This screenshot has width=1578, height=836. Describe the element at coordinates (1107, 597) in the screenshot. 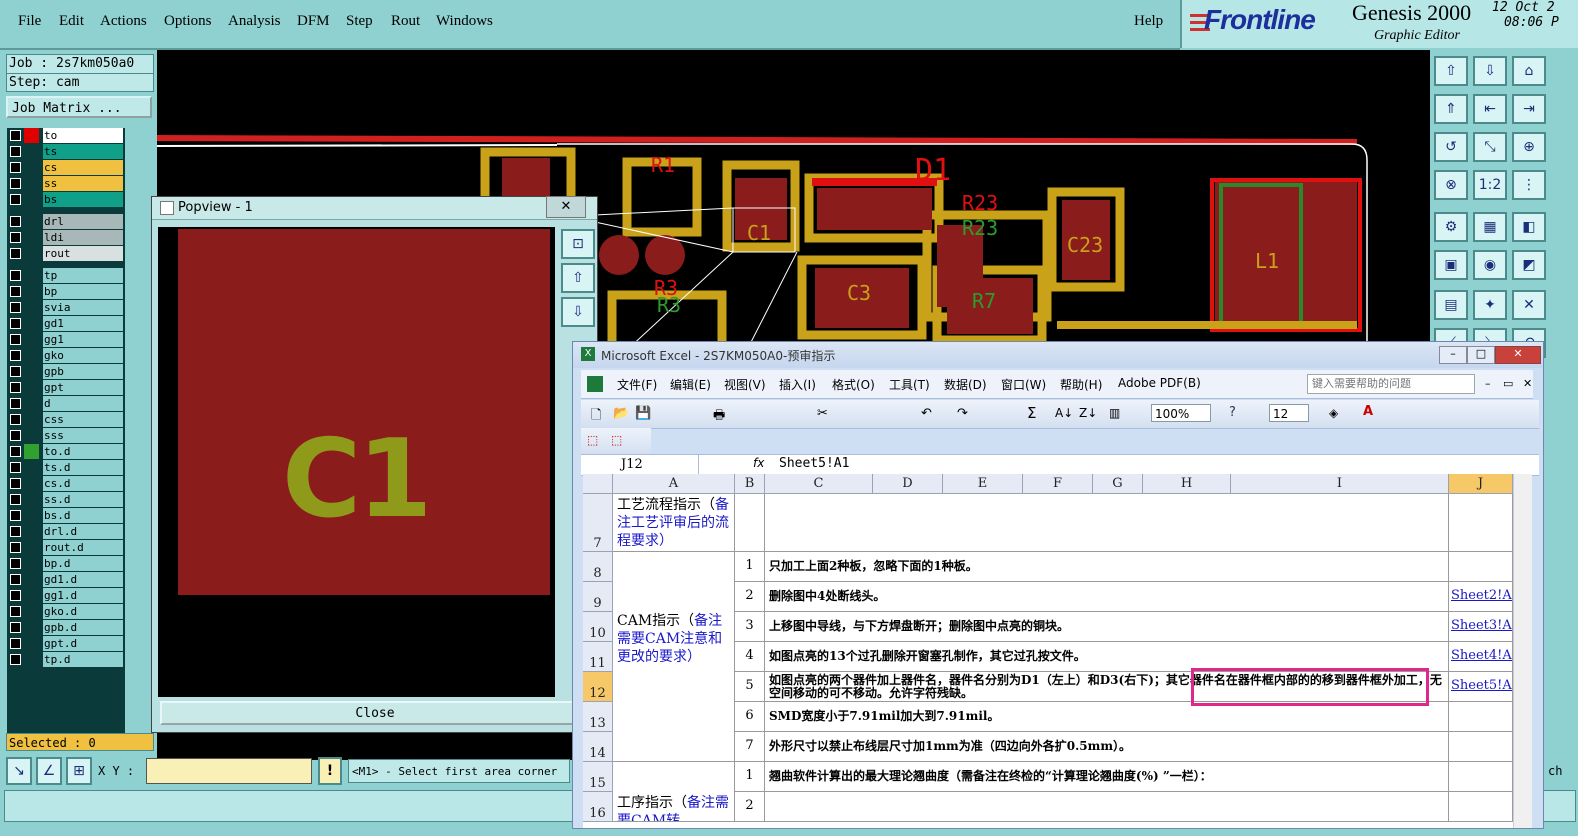

I see `item-text-cell: 删除图中4处断线头。` at that location.